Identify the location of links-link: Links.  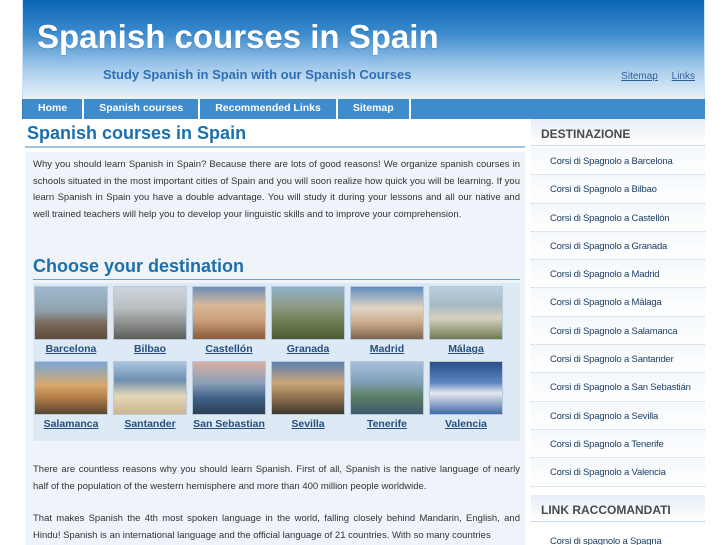
(683, 76).